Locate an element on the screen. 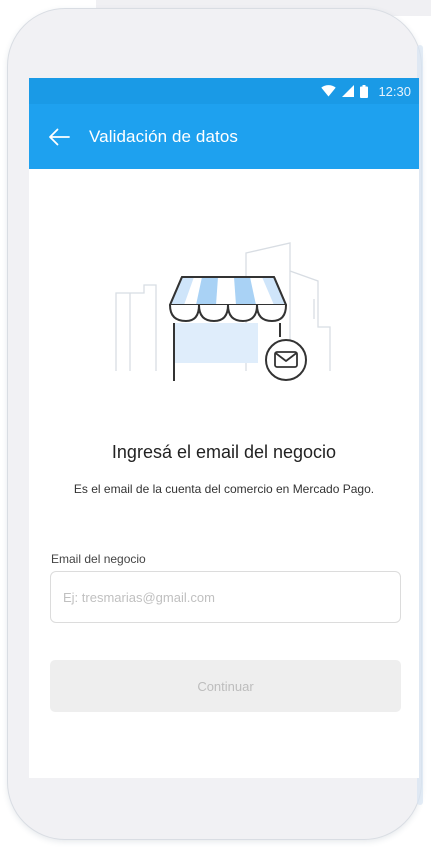 This screenshot has width=431, height=847. continue-button: Continuar is located at coordinates (225, 686).